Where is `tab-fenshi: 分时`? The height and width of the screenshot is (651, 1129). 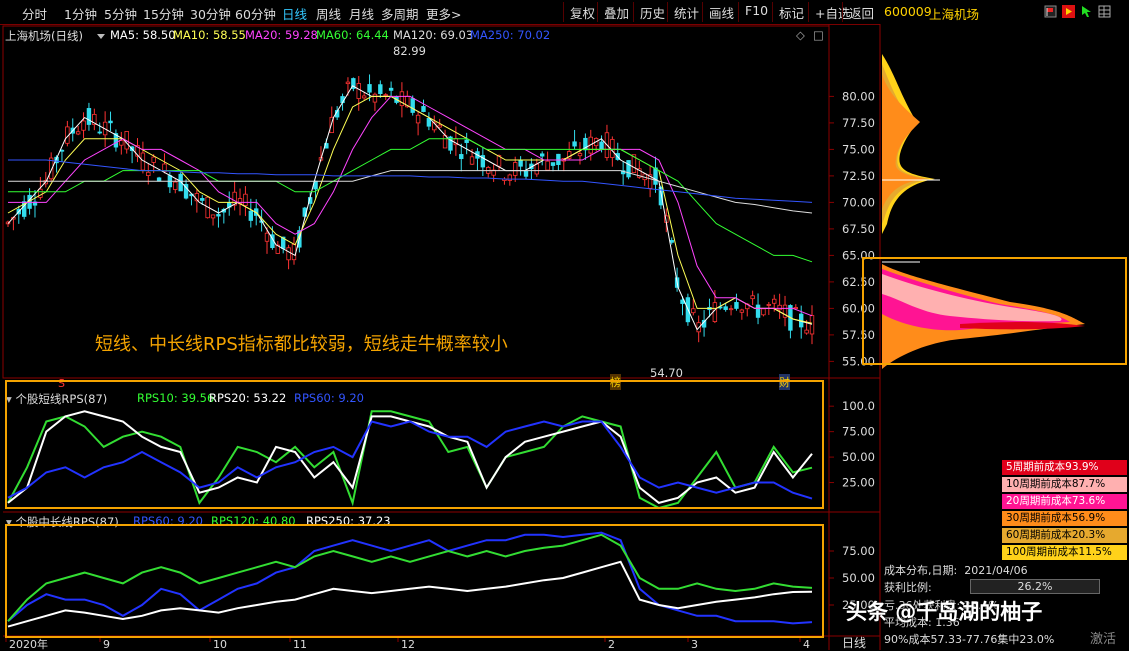 tab-fenshi: 分时 is located at coordinates (34, 13).